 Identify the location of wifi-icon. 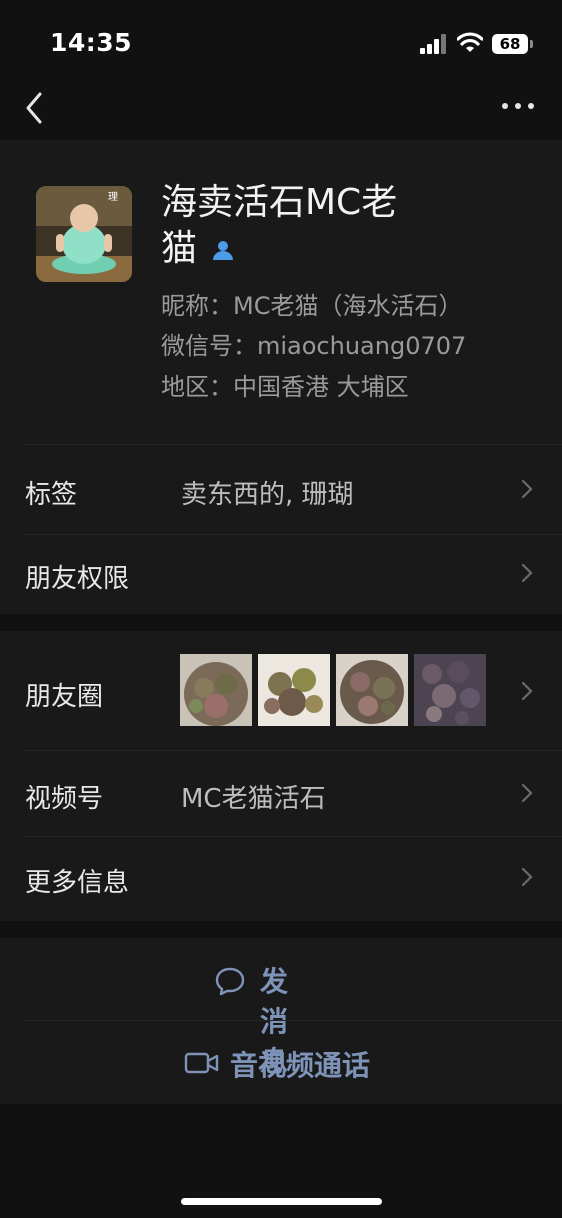
(470, 42).